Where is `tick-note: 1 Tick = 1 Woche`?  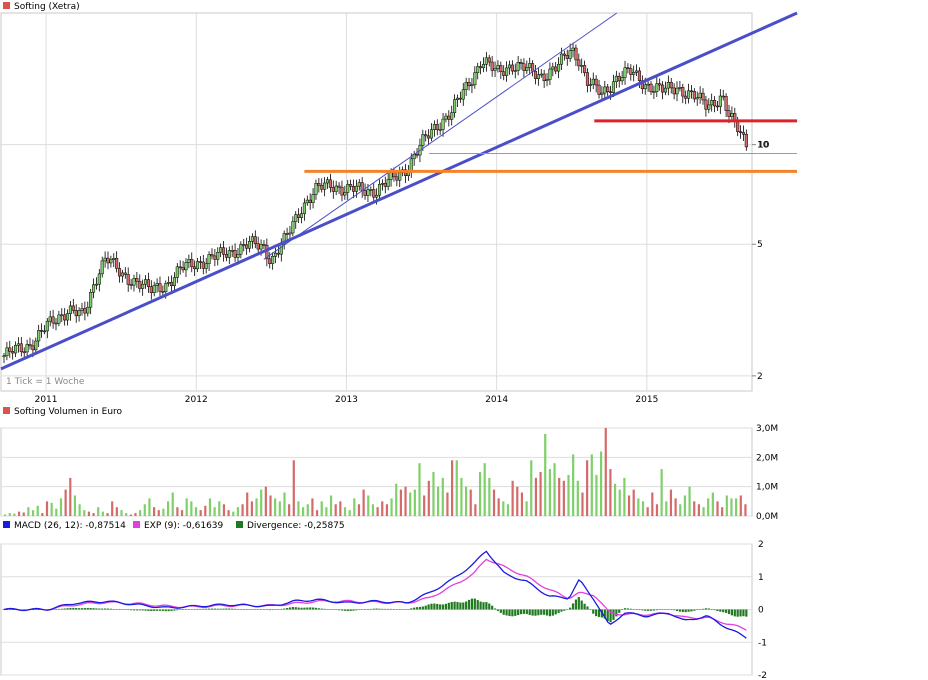 tick-note: 1 Tick = 1 Woche is located at coordinates (45, 382).